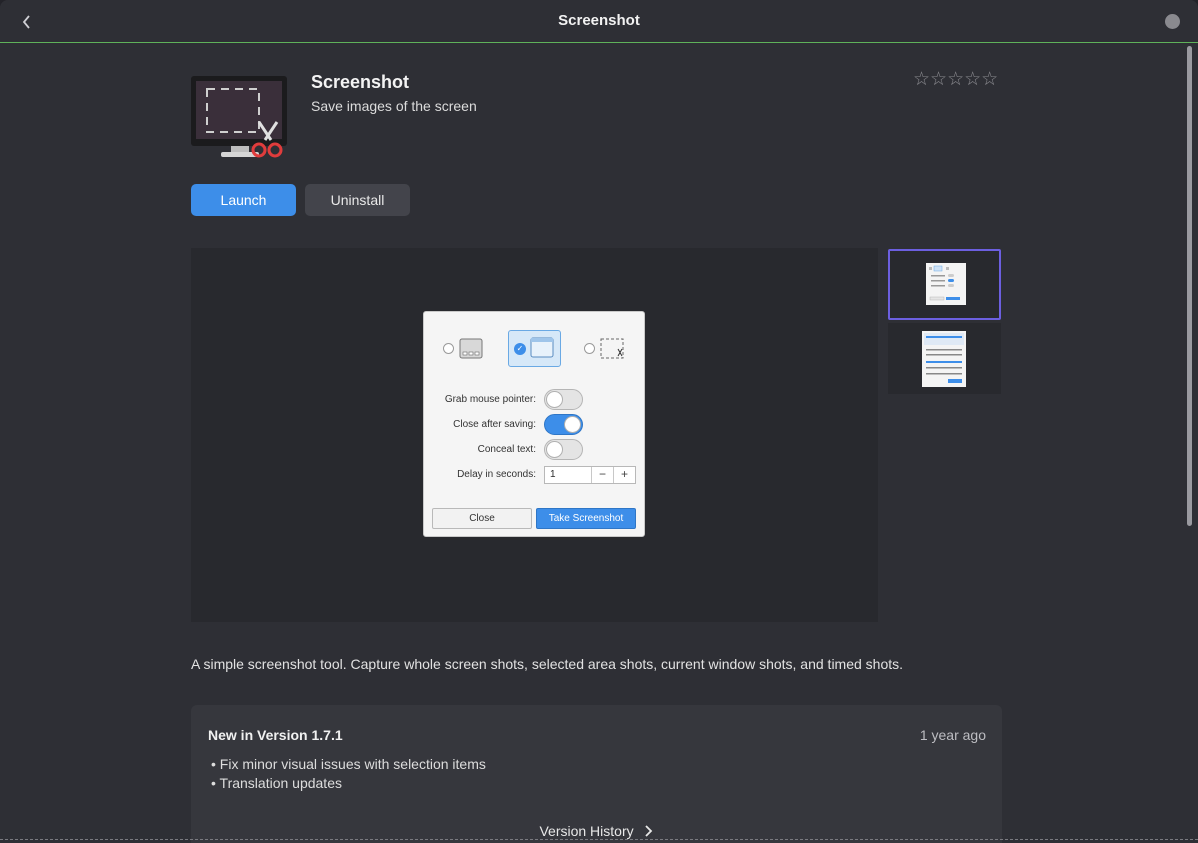 Image resolution: width=1198 pixels, height=843 pixels. I want to click on release-date: 1 year ago, so click(952, 735).